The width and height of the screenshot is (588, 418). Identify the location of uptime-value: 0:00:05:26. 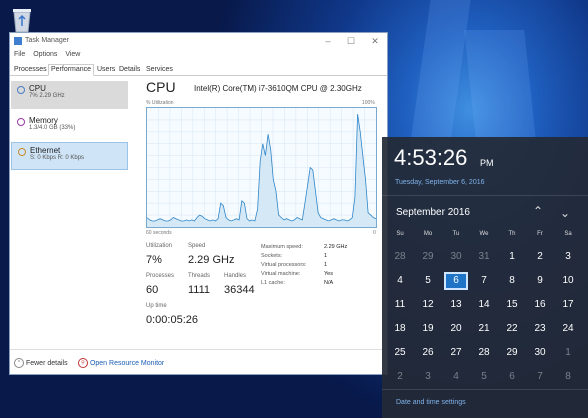
(172, 320).